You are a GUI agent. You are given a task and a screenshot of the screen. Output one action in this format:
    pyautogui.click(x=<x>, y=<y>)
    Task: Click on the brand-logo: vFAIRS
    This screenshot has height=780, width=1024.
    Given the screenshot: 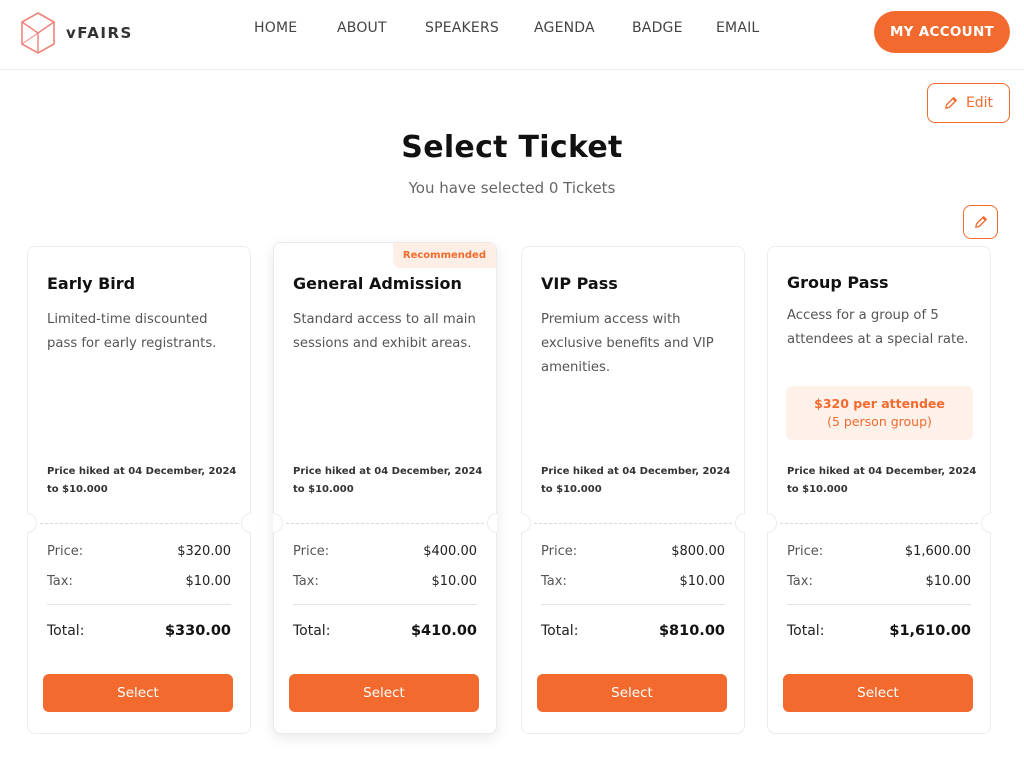 What is the action you would take?
    pyautogui.click(x=76, y=33)
    